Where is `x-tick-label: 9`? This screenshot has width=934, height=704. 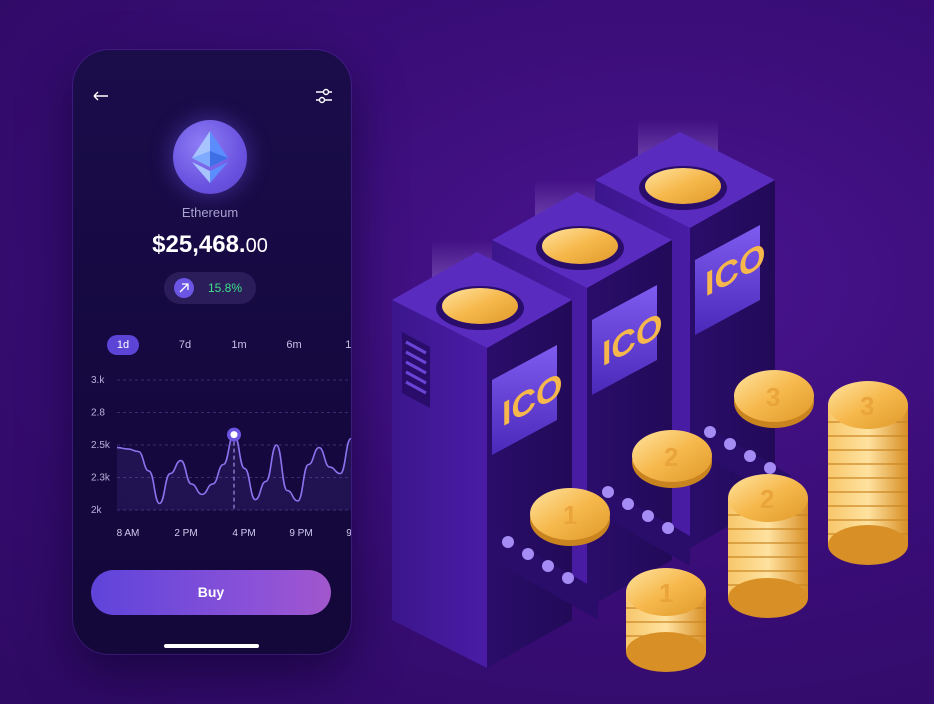
x-tick-label: 9 is located at coordinates (348, 533).